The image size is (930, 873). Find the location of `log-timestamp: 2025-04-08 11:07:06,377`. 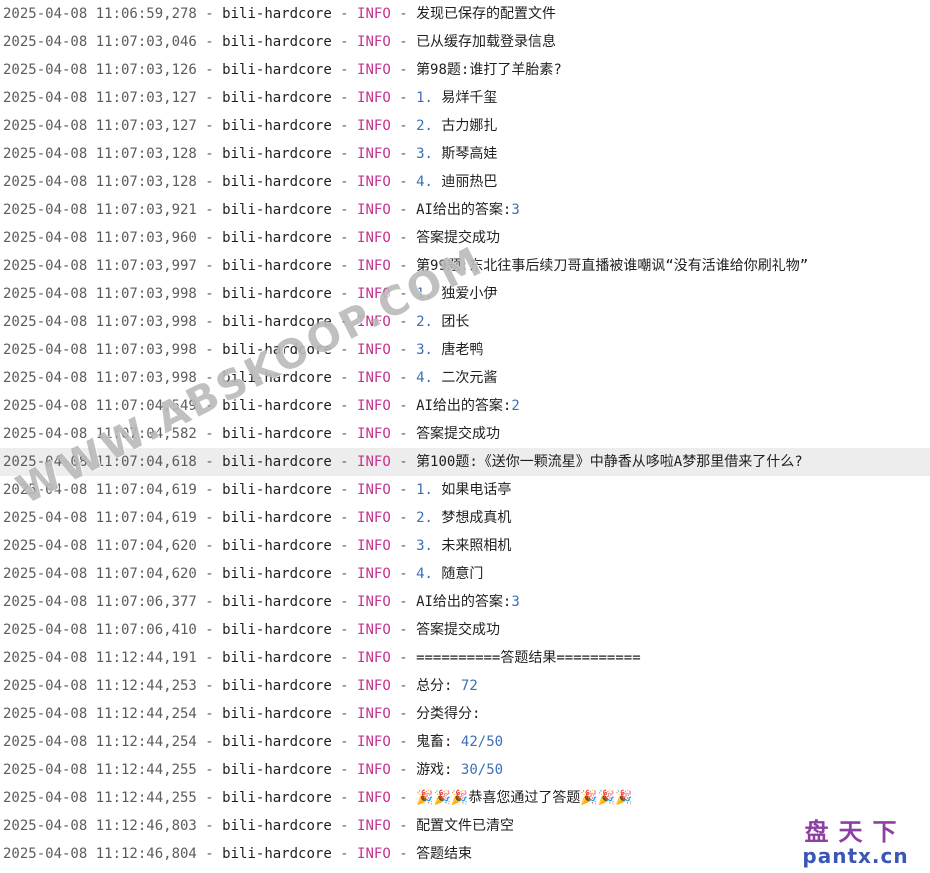

log-timestamp: 2025-04-08 11:07:06,377 is located at coordinates (100, 602).